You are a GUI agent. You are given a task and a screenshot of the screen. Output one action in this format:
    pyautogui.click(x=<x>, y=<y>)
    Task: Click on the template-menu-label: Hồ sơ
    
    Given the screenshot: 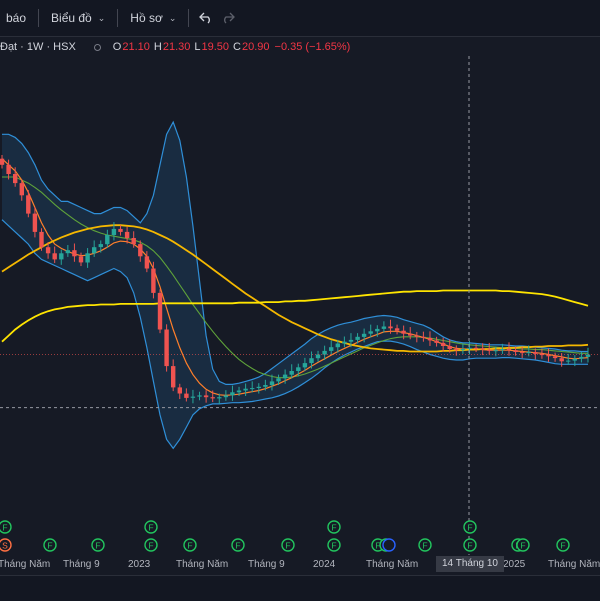 What is the action you would take?
    pyautogui.click(x=146, y=18)
    